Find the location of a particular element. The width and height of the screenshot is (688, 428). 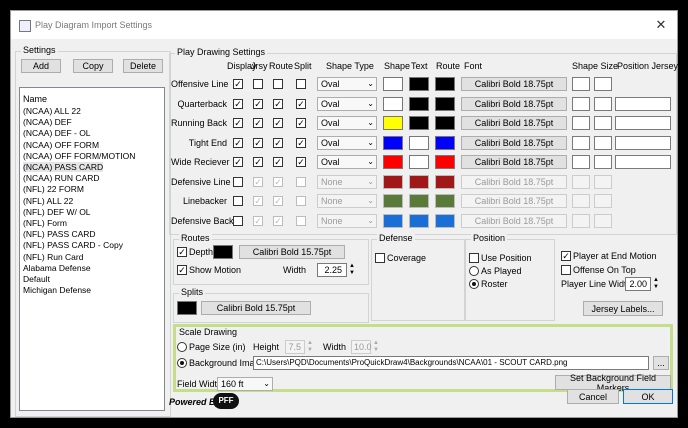

list-item: (NCAA) ALL 22 is located at coordinates (52, 111).